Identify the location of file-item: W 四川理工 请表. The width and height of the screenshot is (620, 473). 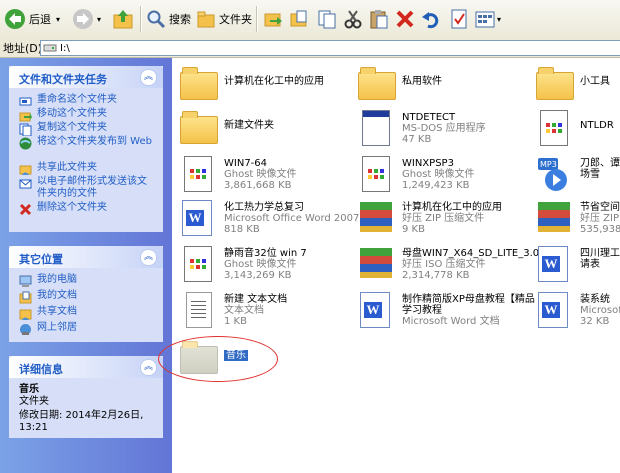
(577, 264).